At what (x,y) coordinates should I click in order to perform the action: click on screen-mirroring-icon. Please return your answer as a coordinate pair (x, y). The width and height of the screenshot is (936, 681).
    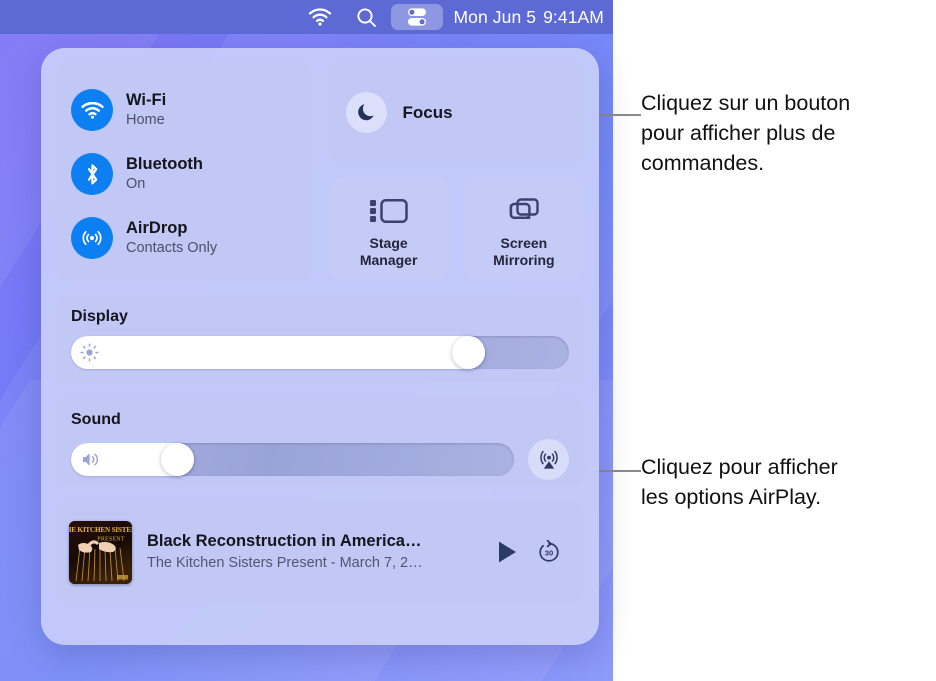
    Looking at the image, I should click on (524, 211).